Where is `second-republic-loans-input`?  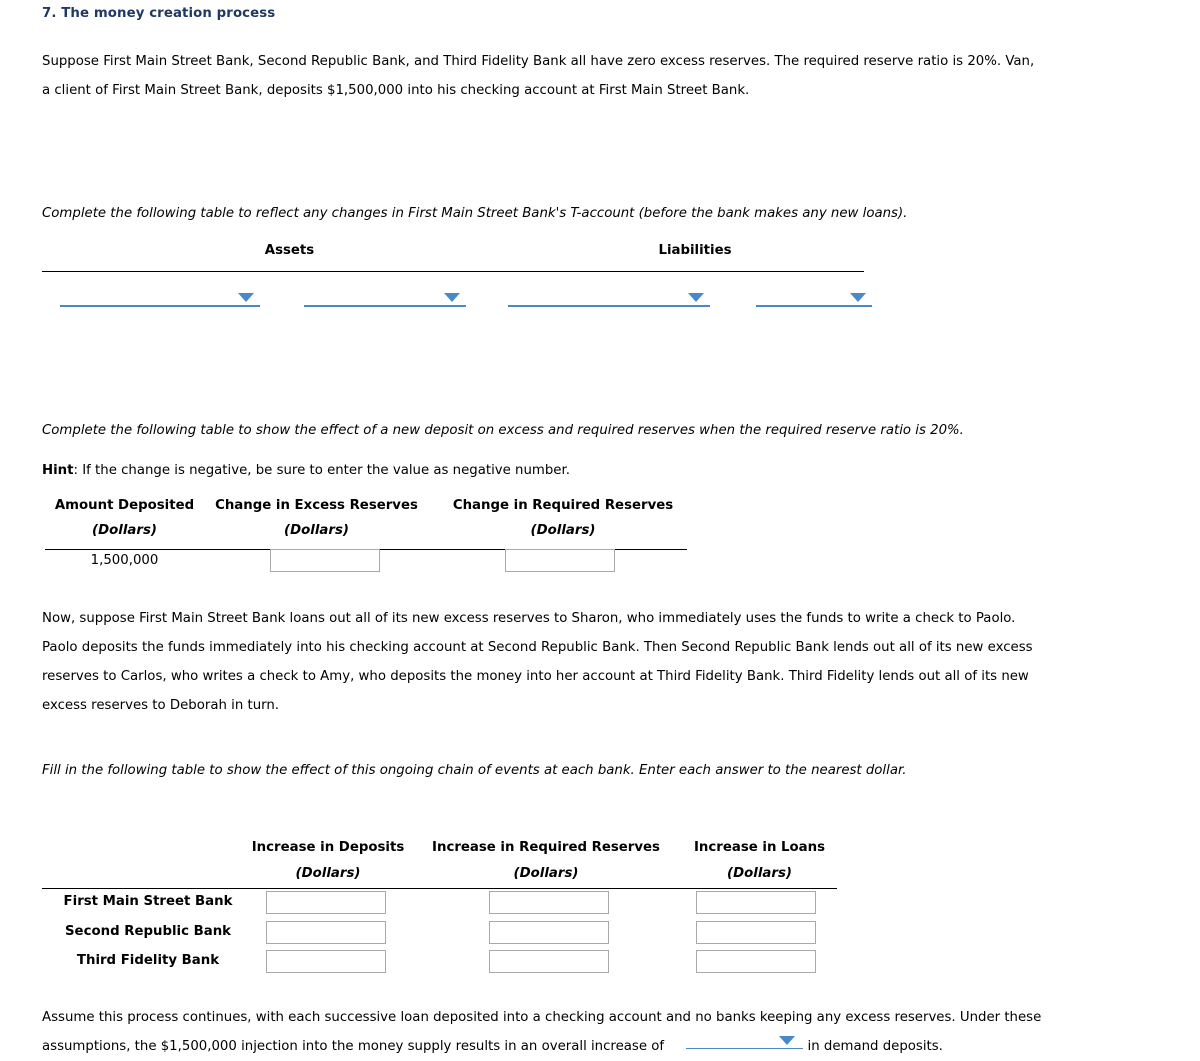 second-republic-loans-input is located at coordinates (756, 932).